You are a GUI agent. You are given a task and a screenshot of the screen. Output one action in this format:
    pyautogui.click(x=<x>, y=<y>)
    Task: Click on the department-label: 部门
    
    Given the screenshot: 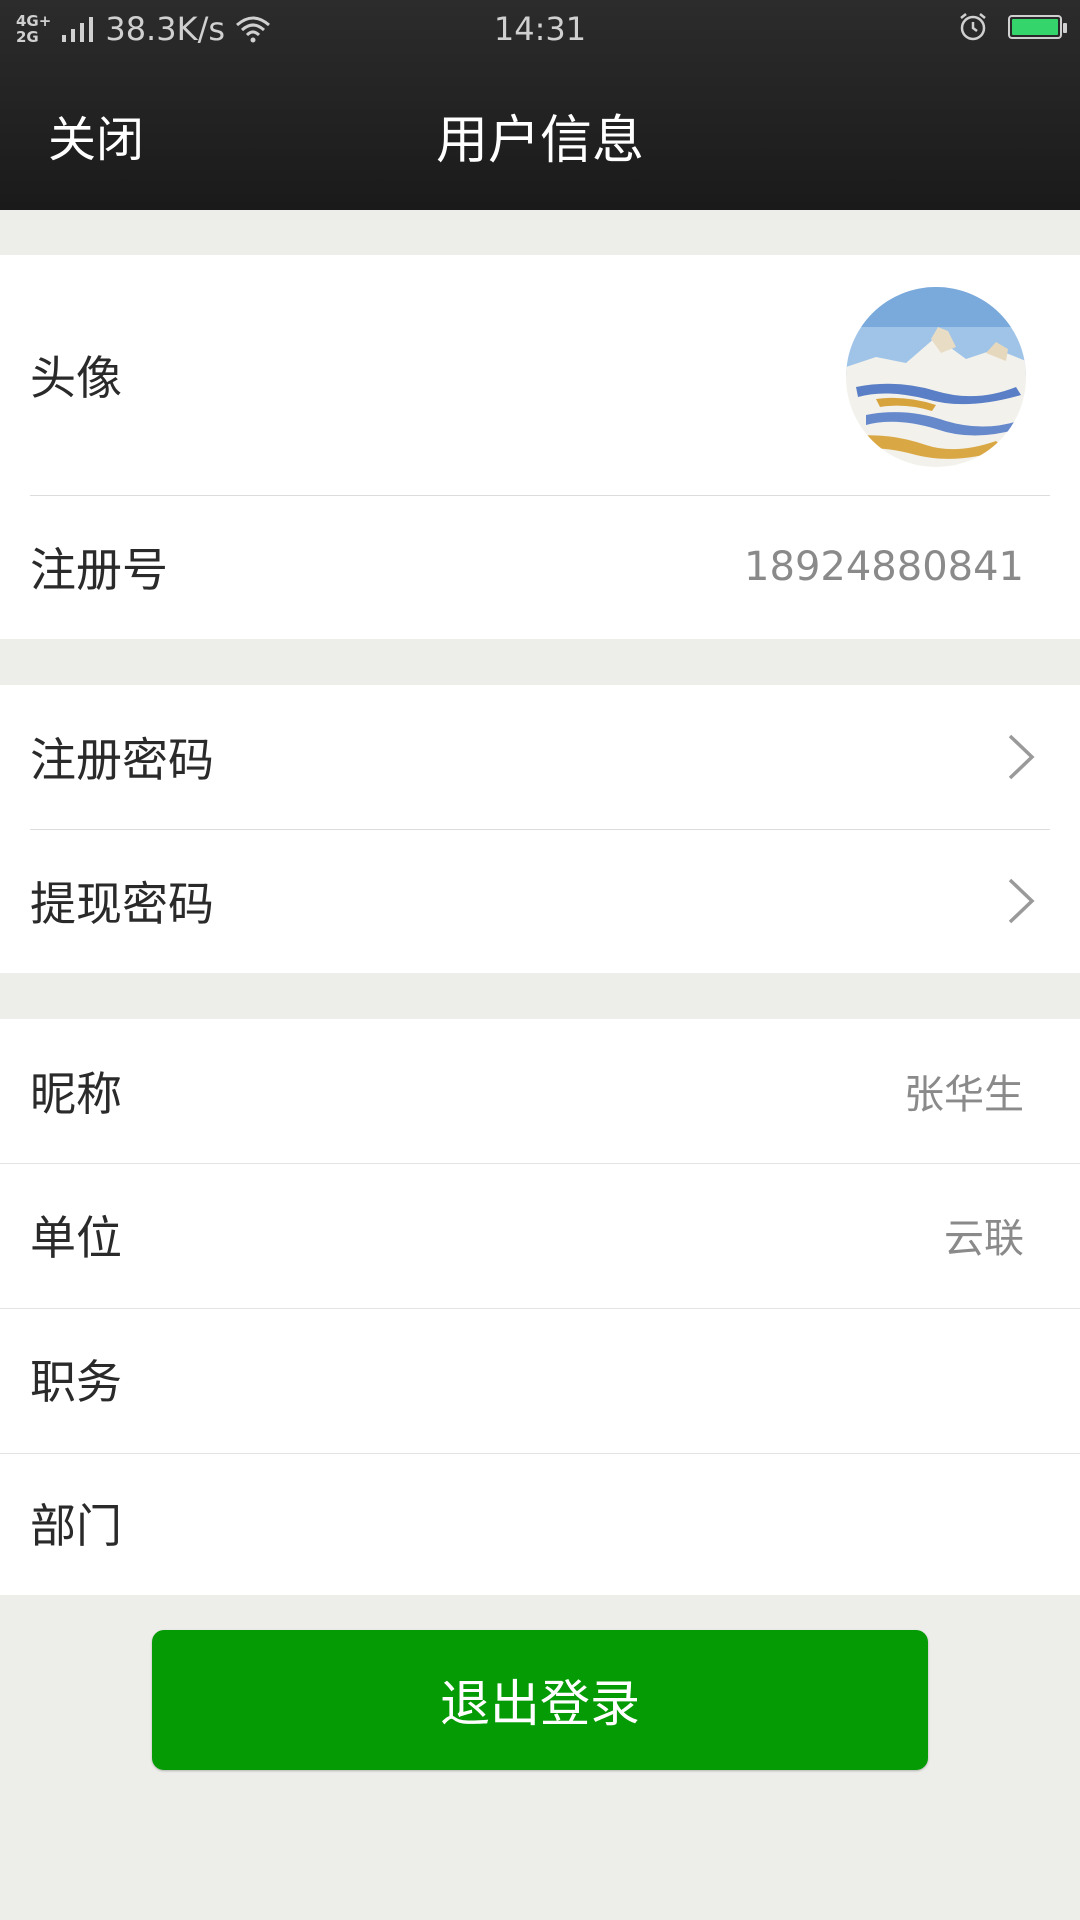 What is the action you would take?
    pyautogui.click(x=76, y=1526)
    